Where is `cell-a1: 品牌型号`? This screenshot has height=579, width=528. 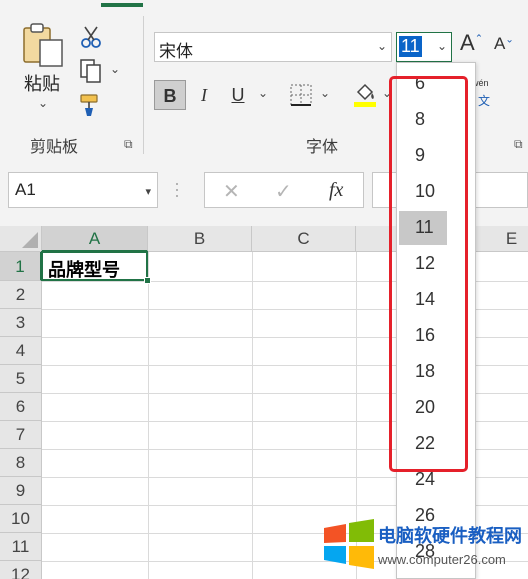 cell-a1: 品牌型号 is located at coordinates (94, 266).